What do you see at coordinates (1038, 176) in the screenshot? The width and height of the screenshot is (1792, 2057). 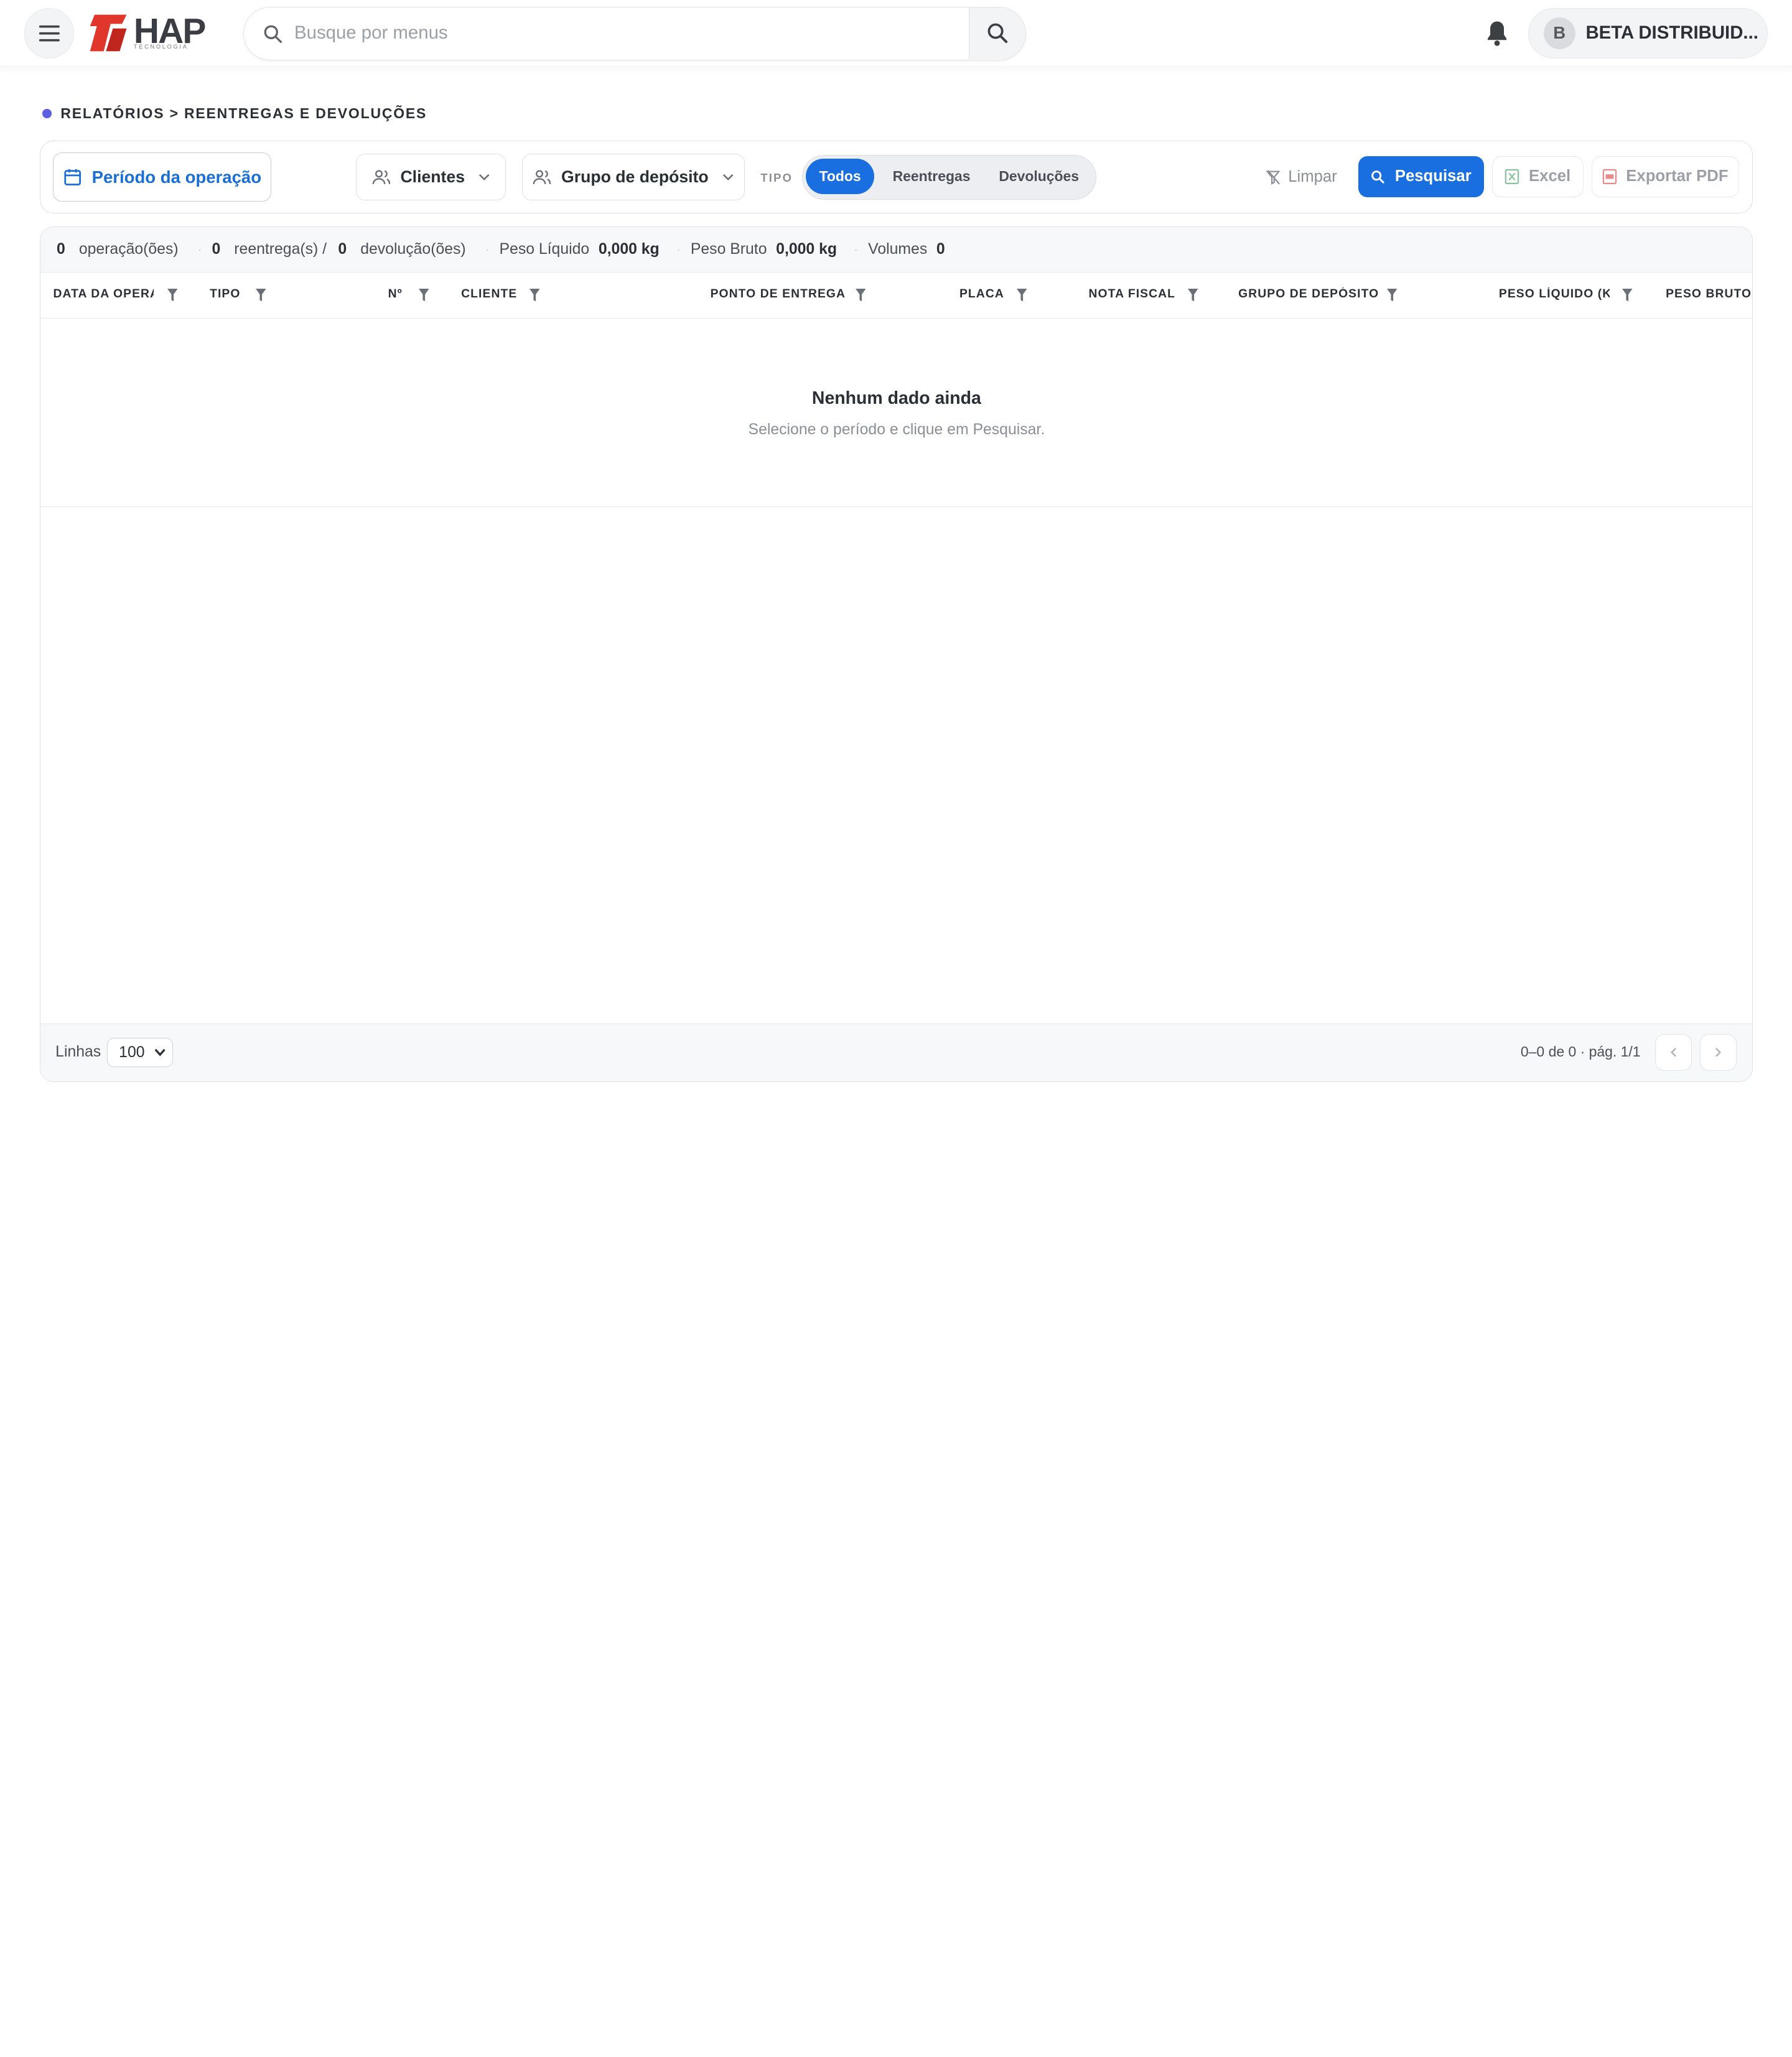 I see `tipo-option-devolucoes: Devoluções` at bounding box center [1038, 176].